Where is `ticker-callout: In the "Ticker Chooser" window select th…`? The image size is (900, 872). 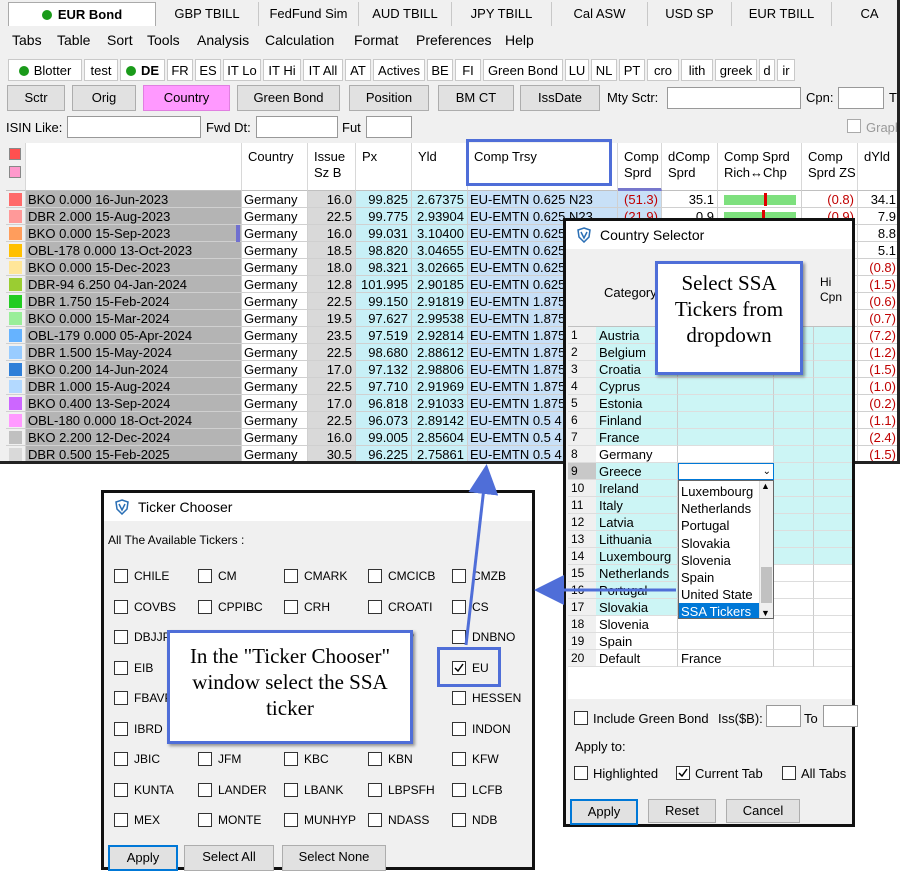 ticker-callout: In the "Ticker Chooser" window select th… is located at coordinates (290, 687).